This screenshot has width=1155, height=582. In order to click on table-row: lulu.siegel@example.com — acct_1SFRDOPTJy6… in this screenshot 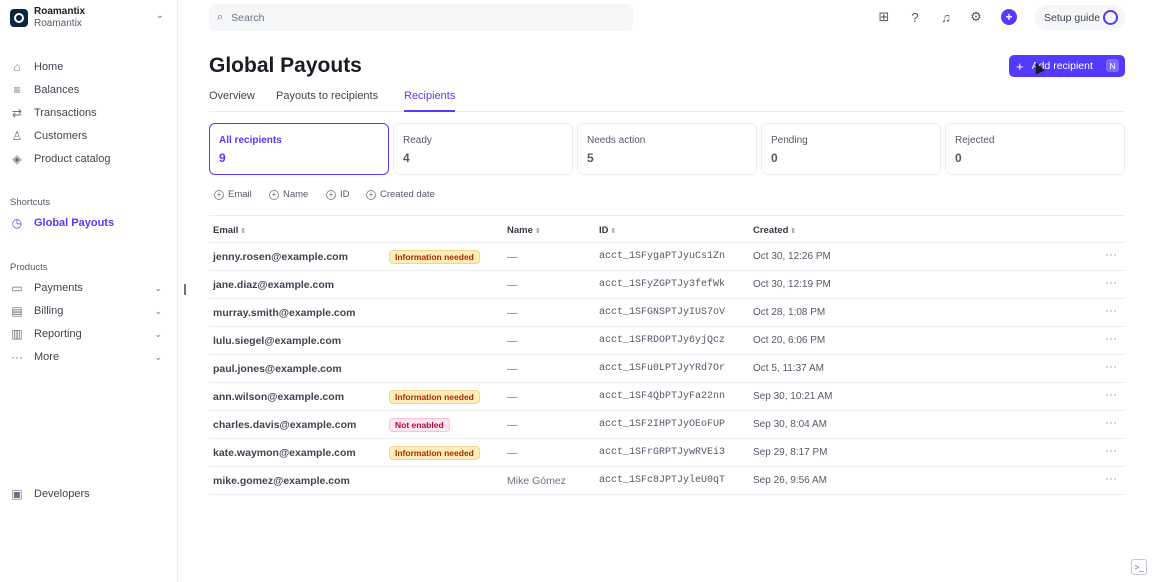, I will do `click(667, 341)`.